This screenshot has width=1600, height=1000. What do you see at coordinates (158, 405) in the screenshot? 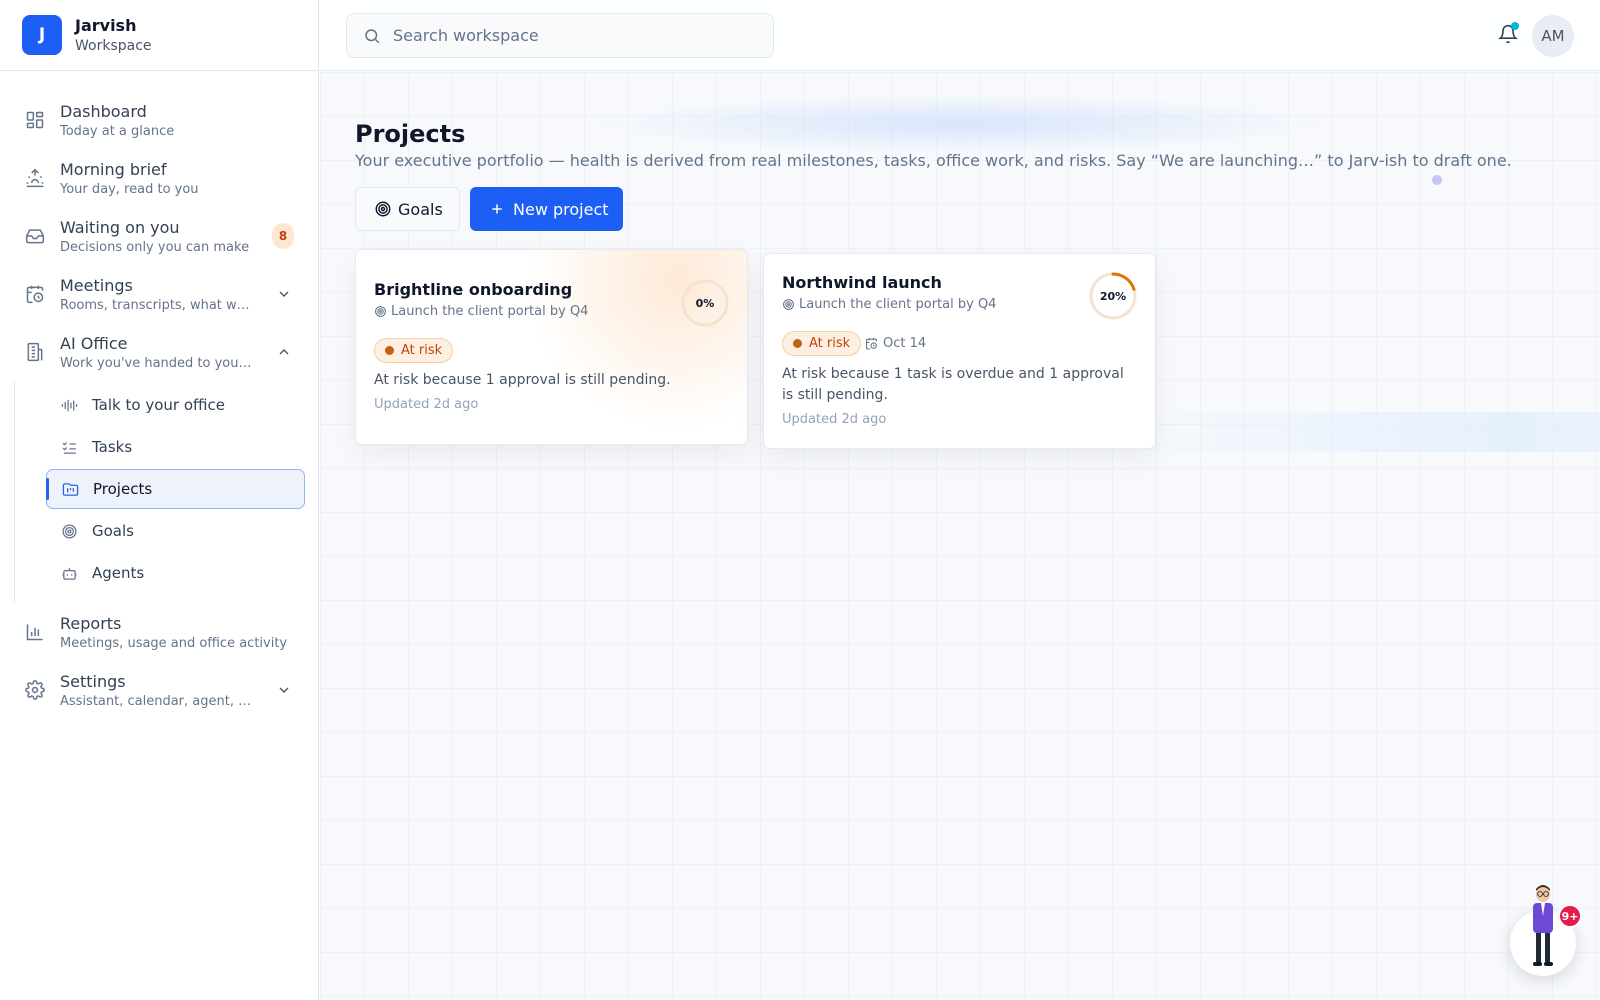
I see `sub-label: Talk to your office` at bounding box center [158, 405].